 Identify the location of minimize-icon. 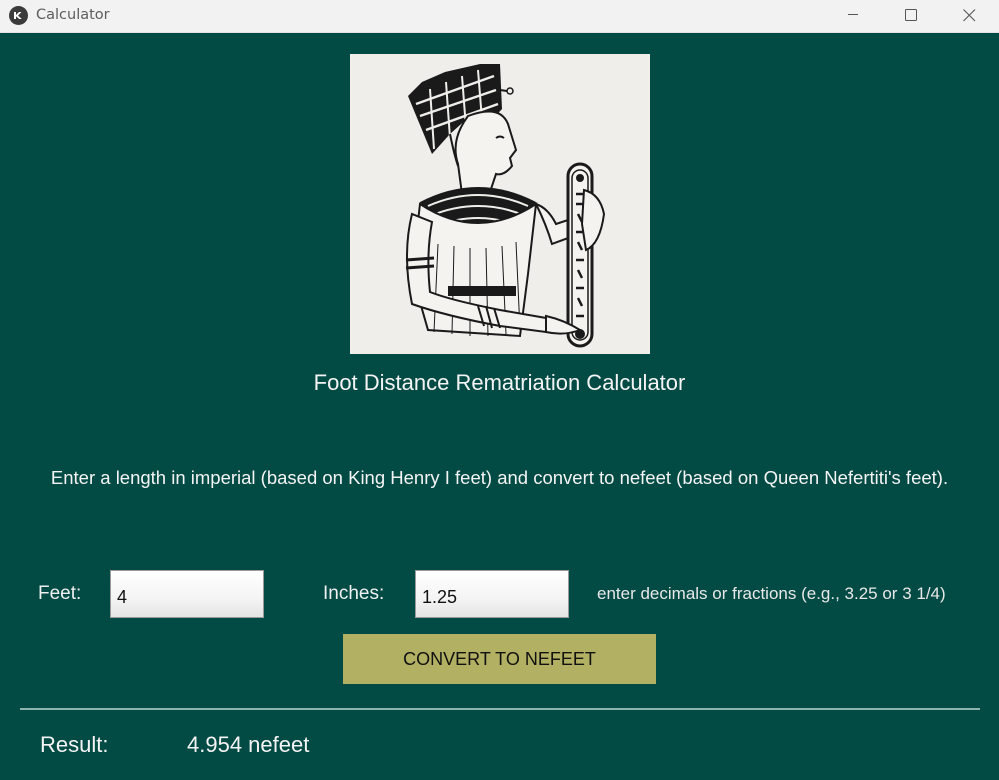
(853, 14).